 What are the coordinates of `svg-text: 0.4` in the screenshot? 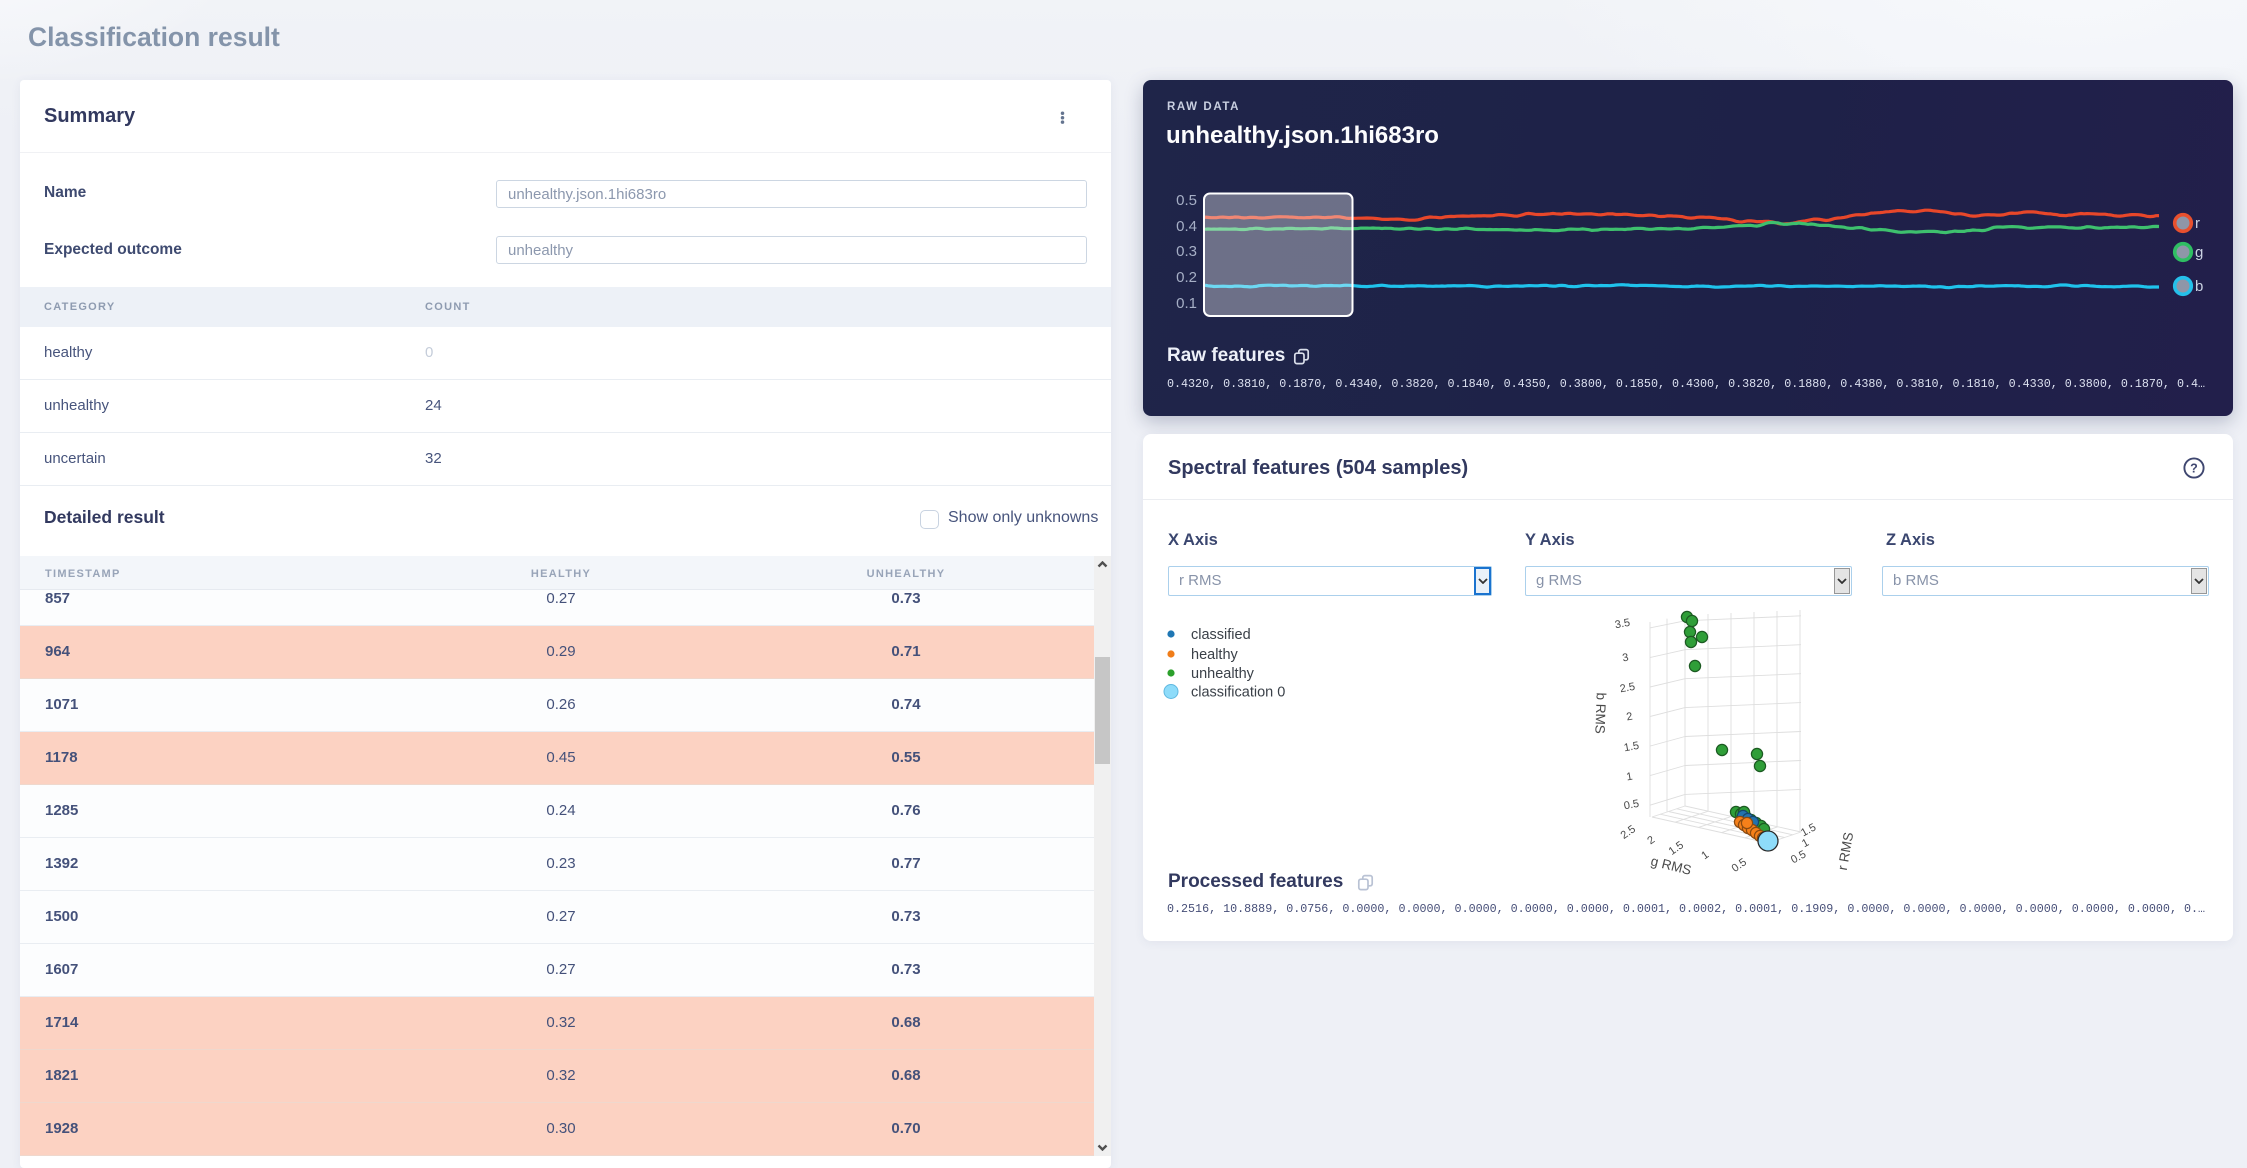 It's located at (1186, 226).